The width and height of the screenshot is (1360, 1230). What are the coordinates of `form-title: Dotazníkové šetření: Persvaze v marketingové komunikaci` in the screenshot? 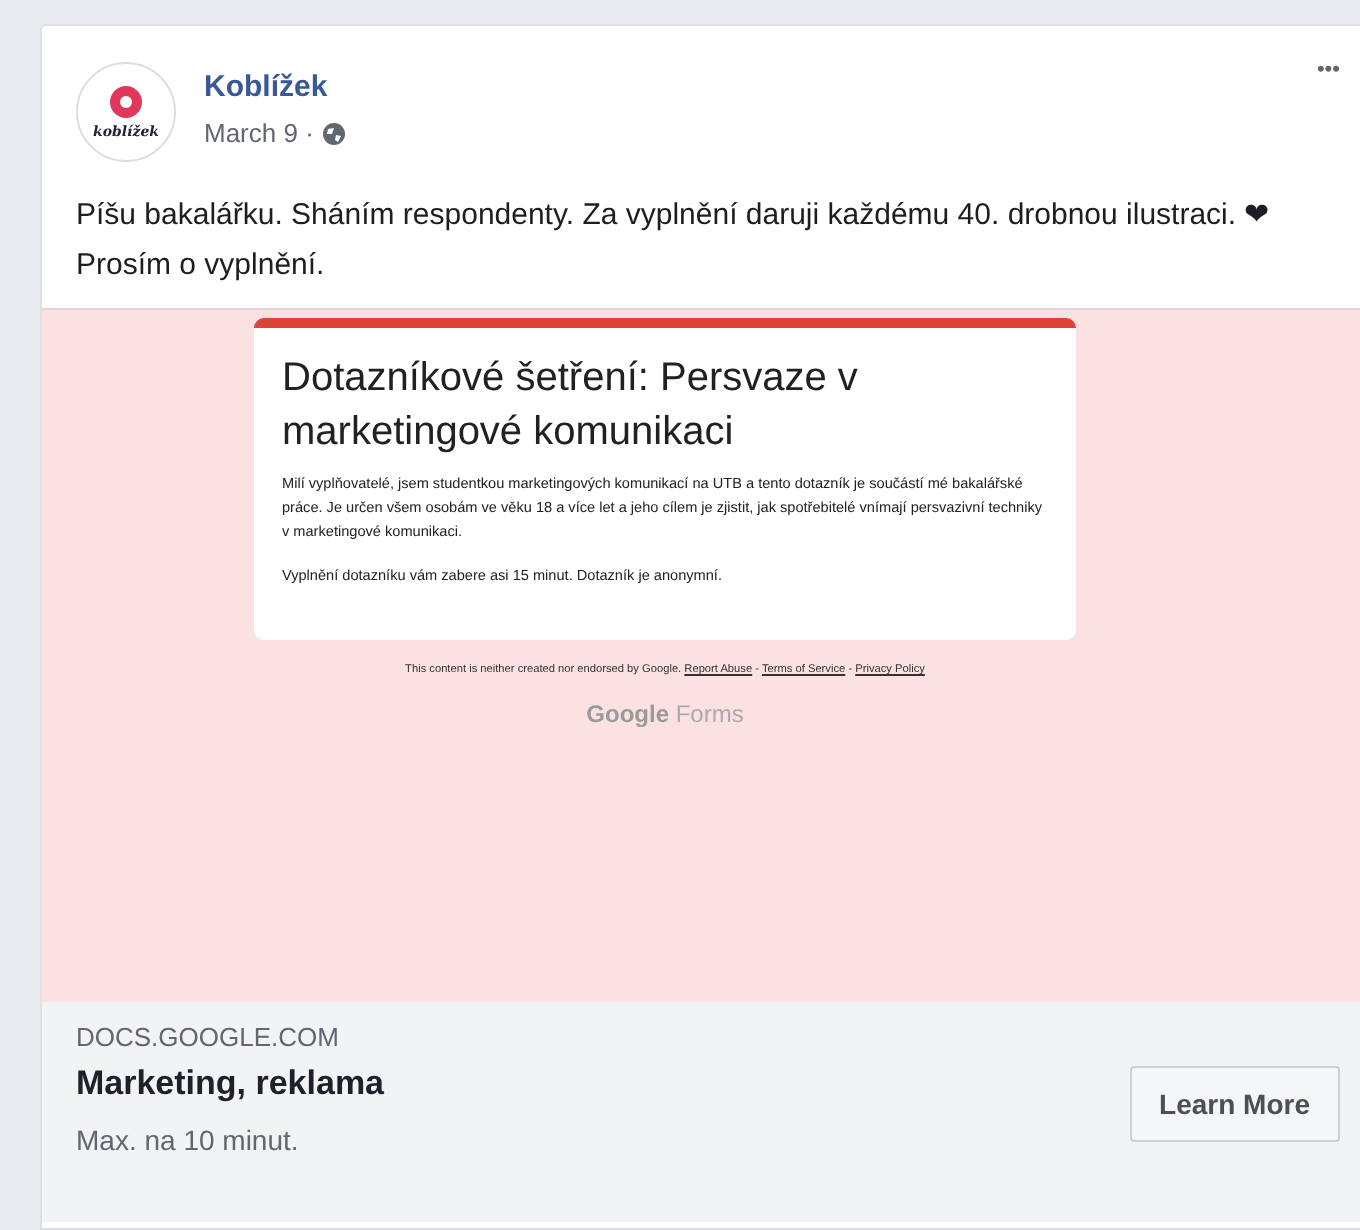 It's located at (571, 406).